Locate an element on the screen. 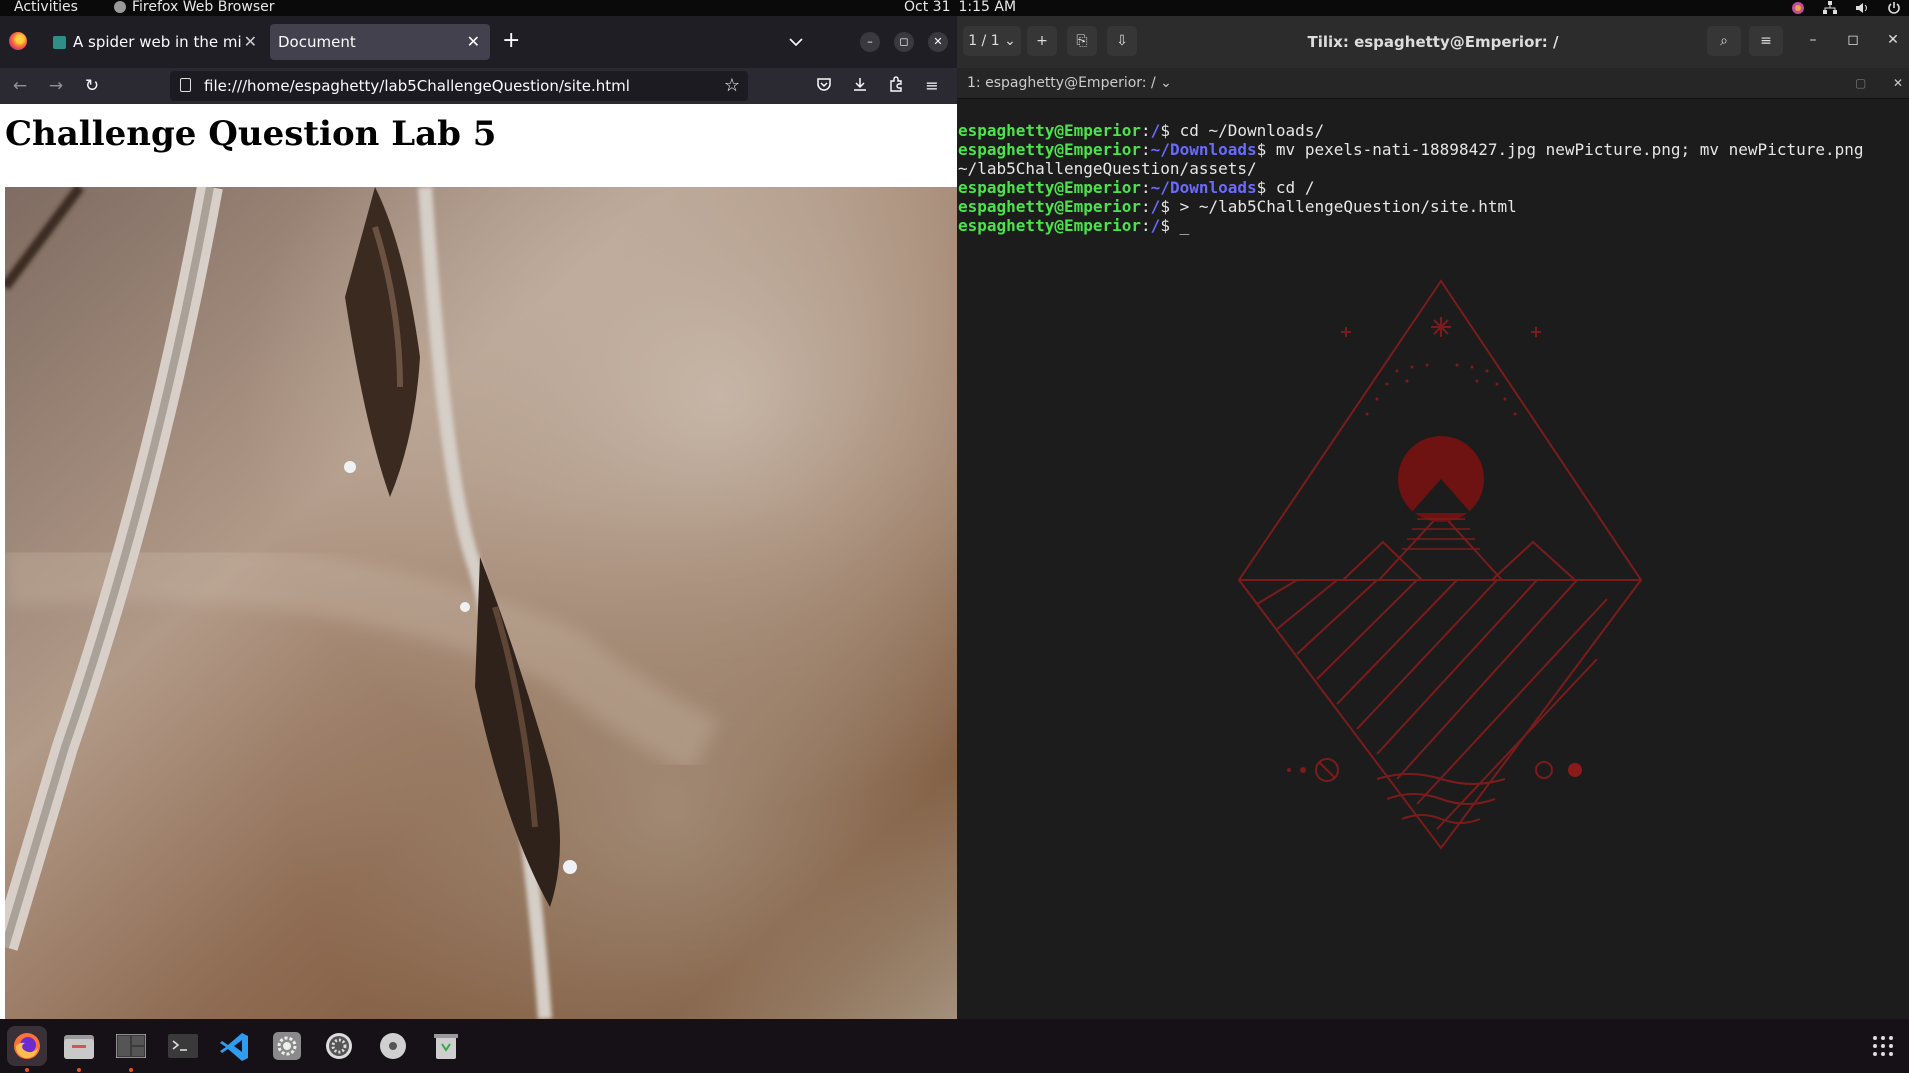 The width and height of the screenshot is (1909, 1073). menu-icon: ≡ is located at coordinates (932, 86).